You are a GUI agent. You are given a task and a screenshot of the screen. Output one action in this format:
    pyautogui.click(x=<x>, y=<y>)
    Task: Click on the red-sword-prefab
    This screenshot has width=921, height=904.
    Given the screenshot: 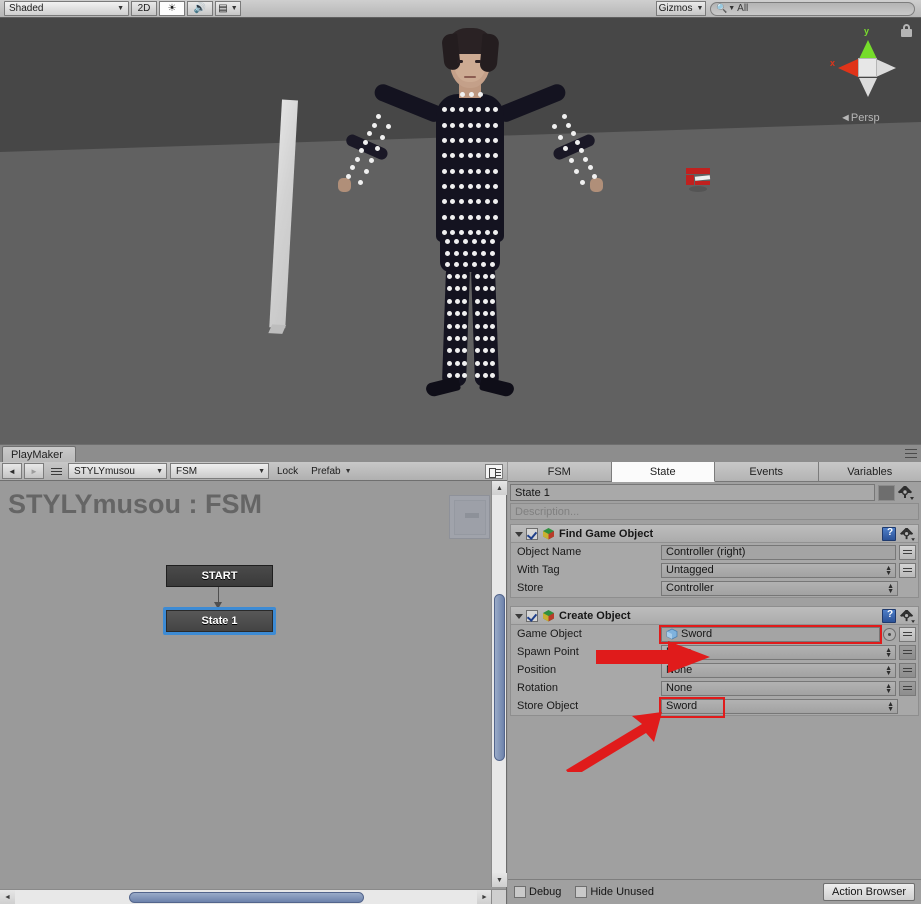 What is the action you would take?
    pyautogui.click(x=698, y=177)
    